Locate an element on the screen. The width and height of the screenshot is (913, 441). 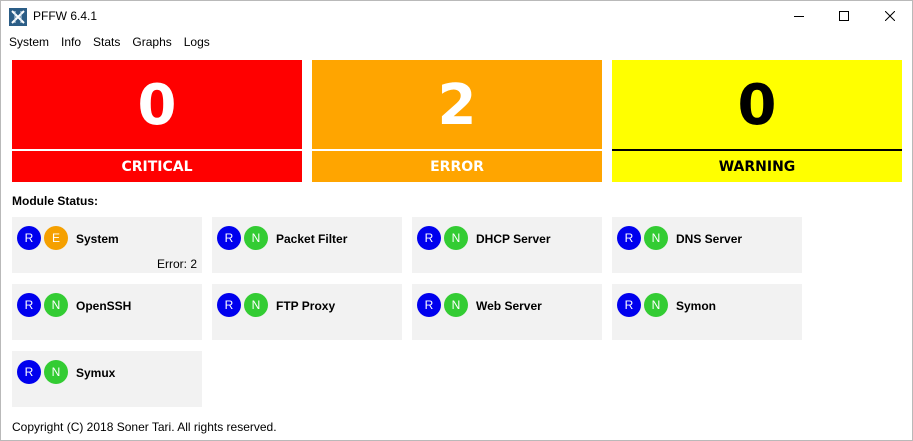
title-bar: PFFW 6.4.1 is located at coordinates (456, 16).